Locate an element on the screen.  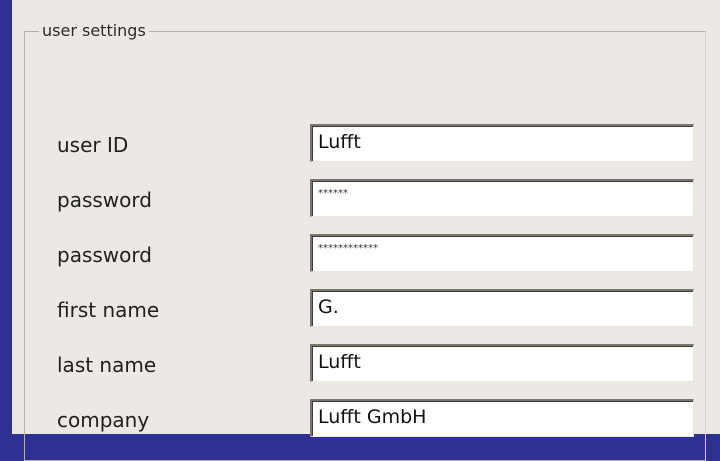
last-name-input: Lufft is located at coordinates (502, 363).